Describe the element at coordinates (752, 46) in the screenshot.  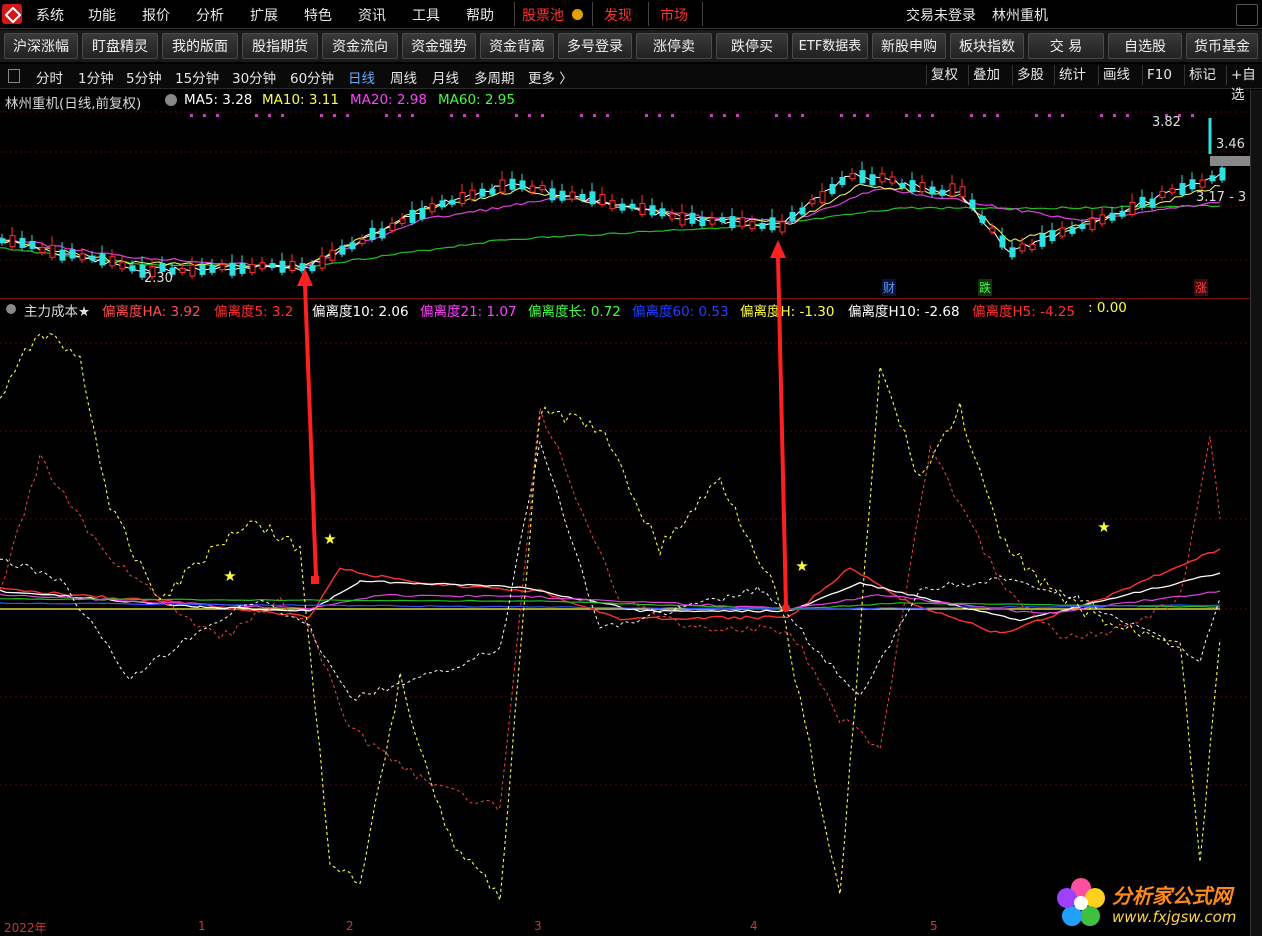
I see `tb-limit-down-buy: 跌停买` at that location.